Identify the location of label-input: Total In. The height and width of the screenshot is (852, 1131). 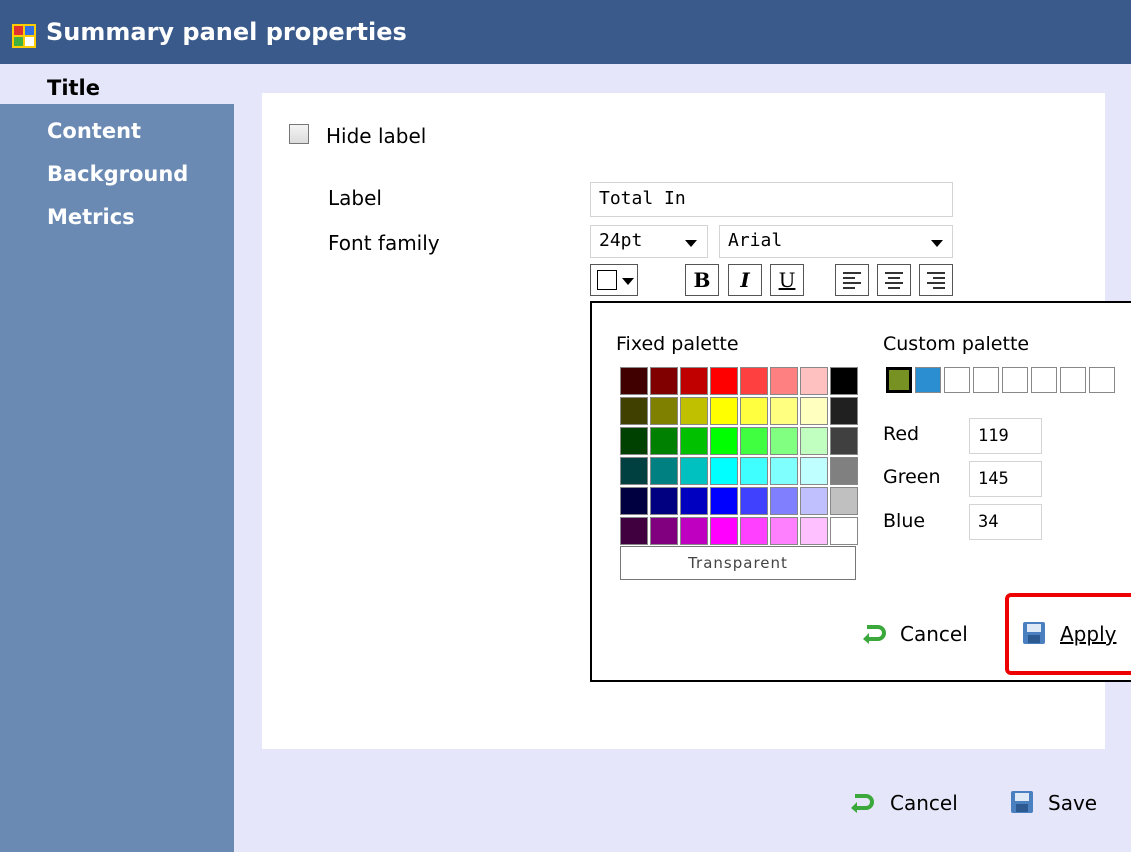
(771, 199).